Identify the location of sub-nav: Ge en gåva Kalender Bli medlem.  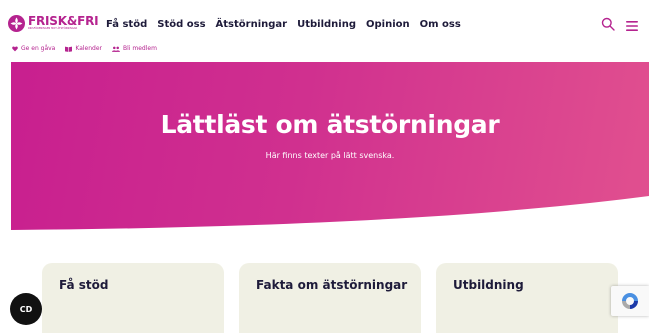
(84, 48).